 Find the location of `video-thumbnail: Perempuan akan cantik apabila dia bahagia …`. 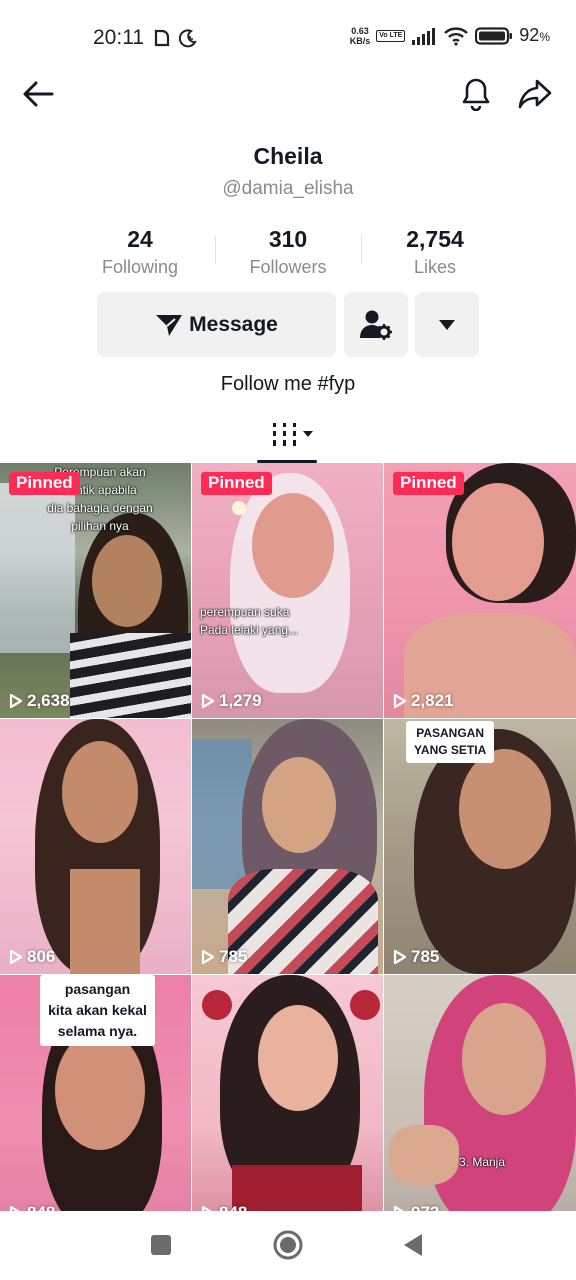

video-thumbnail: Perempuan akan cantik apabila dia bahagia … is located at coordinates (95, 590).